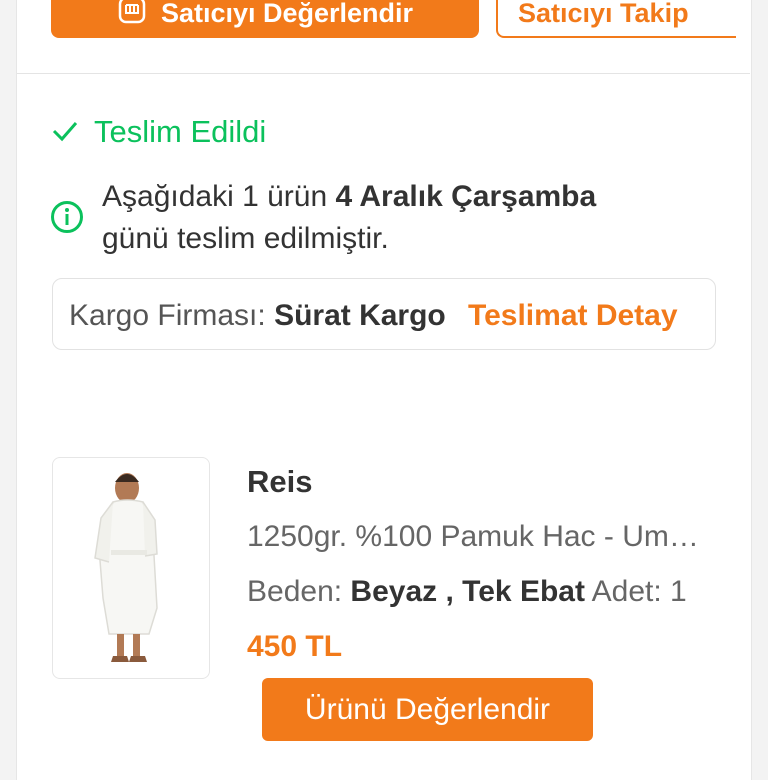 Image resolution: width=768 pixels, height=780 pixels. What do you see at coordinates (67, 230) in the screenshot?
I see `info-icon` at bounding box center [67, 230].